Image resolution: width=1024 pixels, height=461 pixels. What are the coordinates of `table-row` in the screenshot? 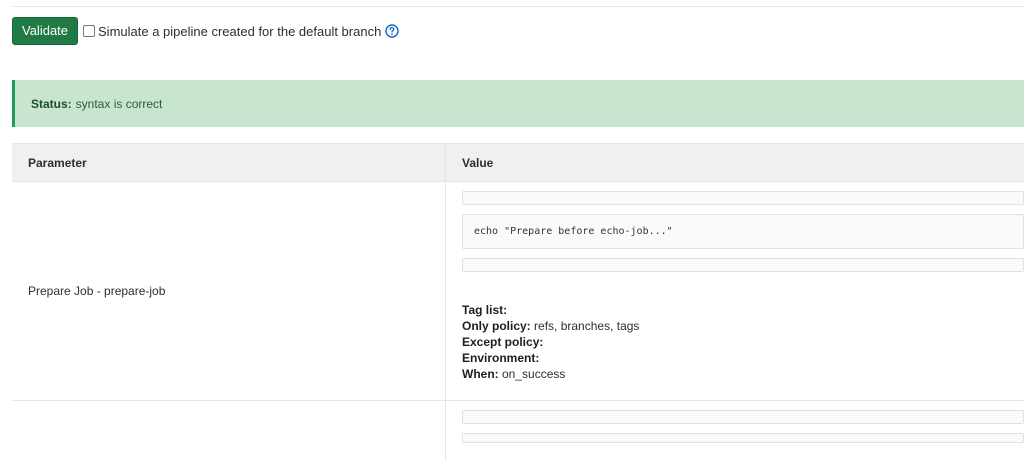 It's located at (518, 431).